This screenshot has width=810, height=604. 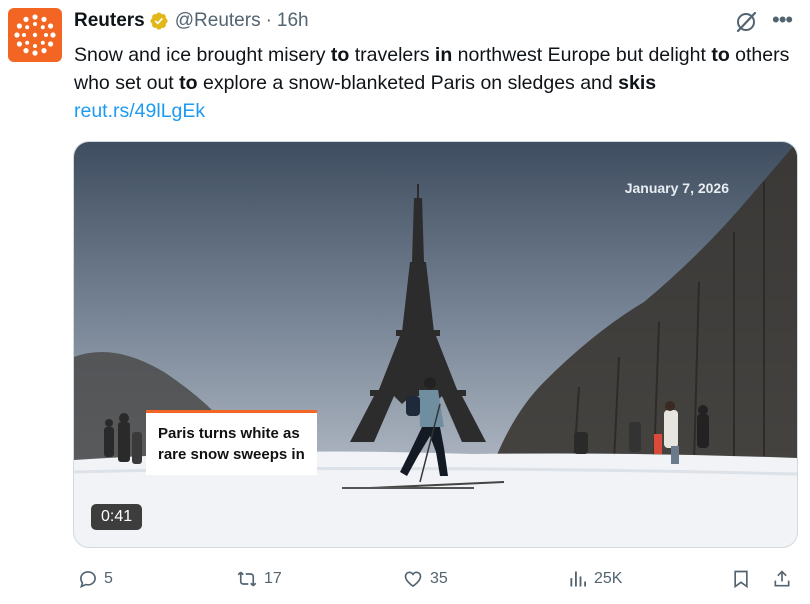 What do you see at coordinates (443, 55) in the screenshot?
I see `tweet-text-segment: in` at bounding box center [443, 55].